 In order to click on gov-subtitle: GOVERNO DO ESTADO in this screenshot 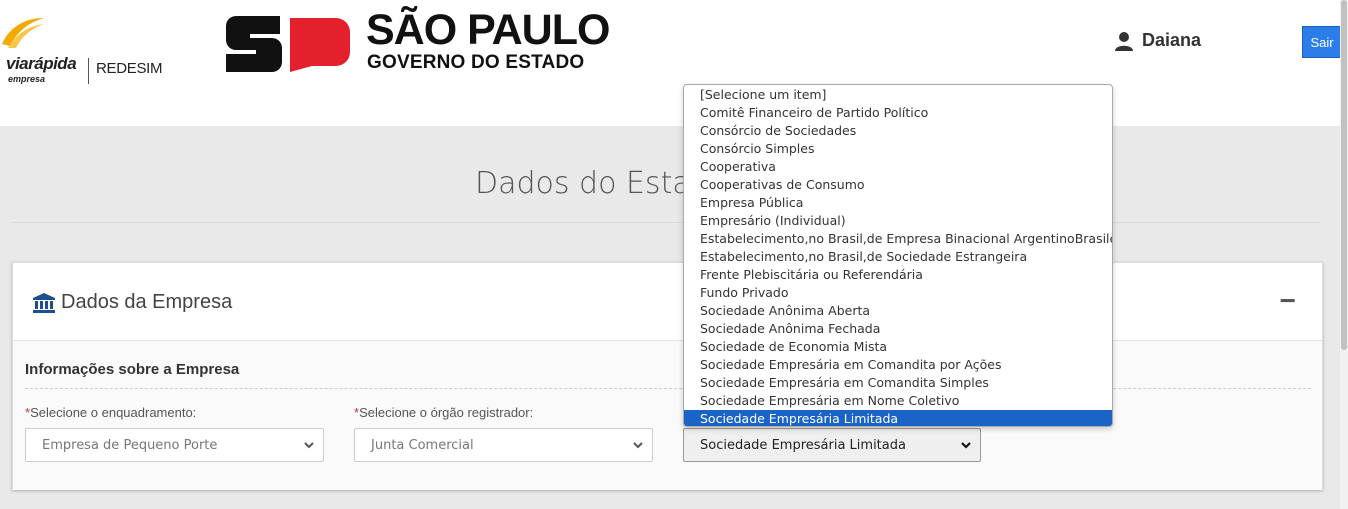, I will do `click(476, 62)`.